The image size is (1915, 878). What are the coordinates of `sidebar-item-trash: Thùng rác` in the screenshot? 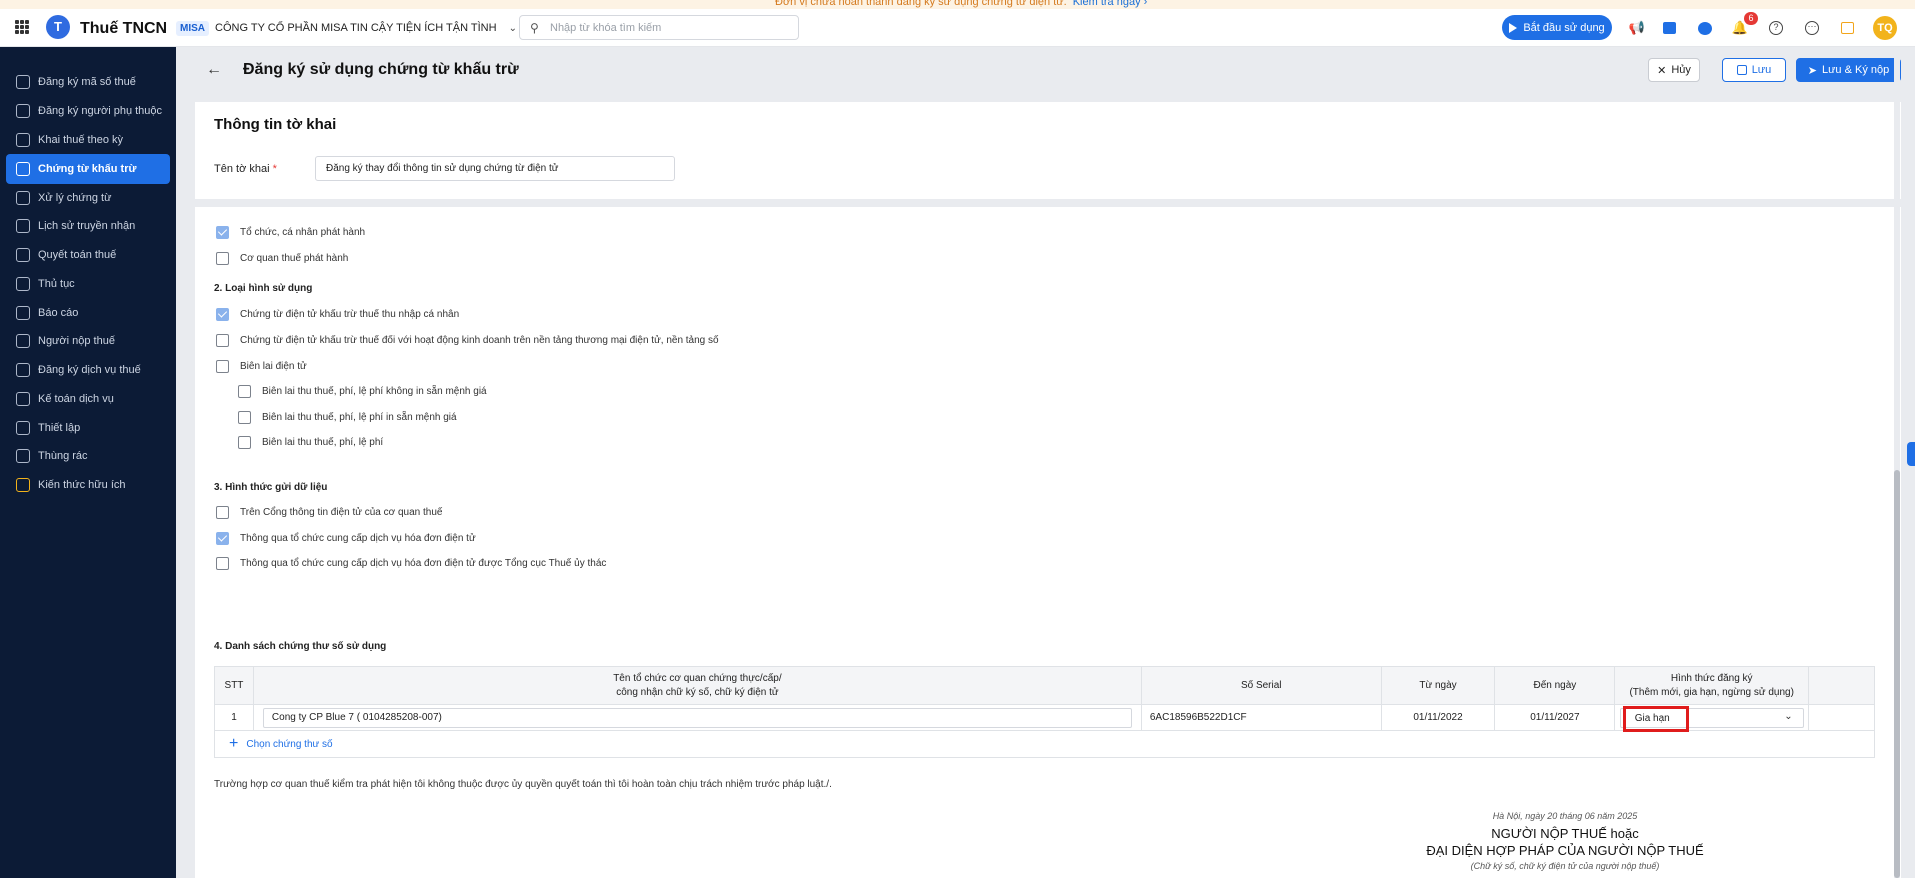 It's located at (88, 456).